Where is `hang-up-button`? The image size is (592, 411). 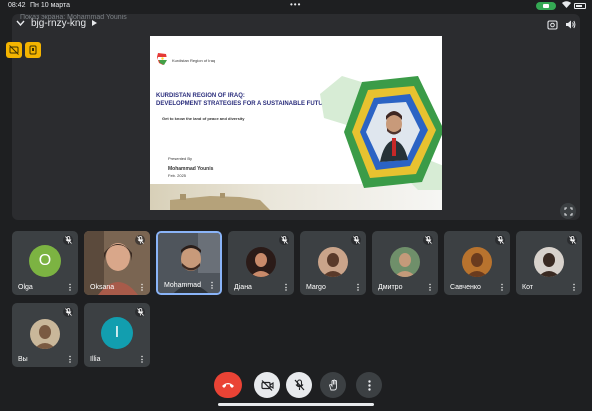 hang-up-button is located at coordinates (228, 385).